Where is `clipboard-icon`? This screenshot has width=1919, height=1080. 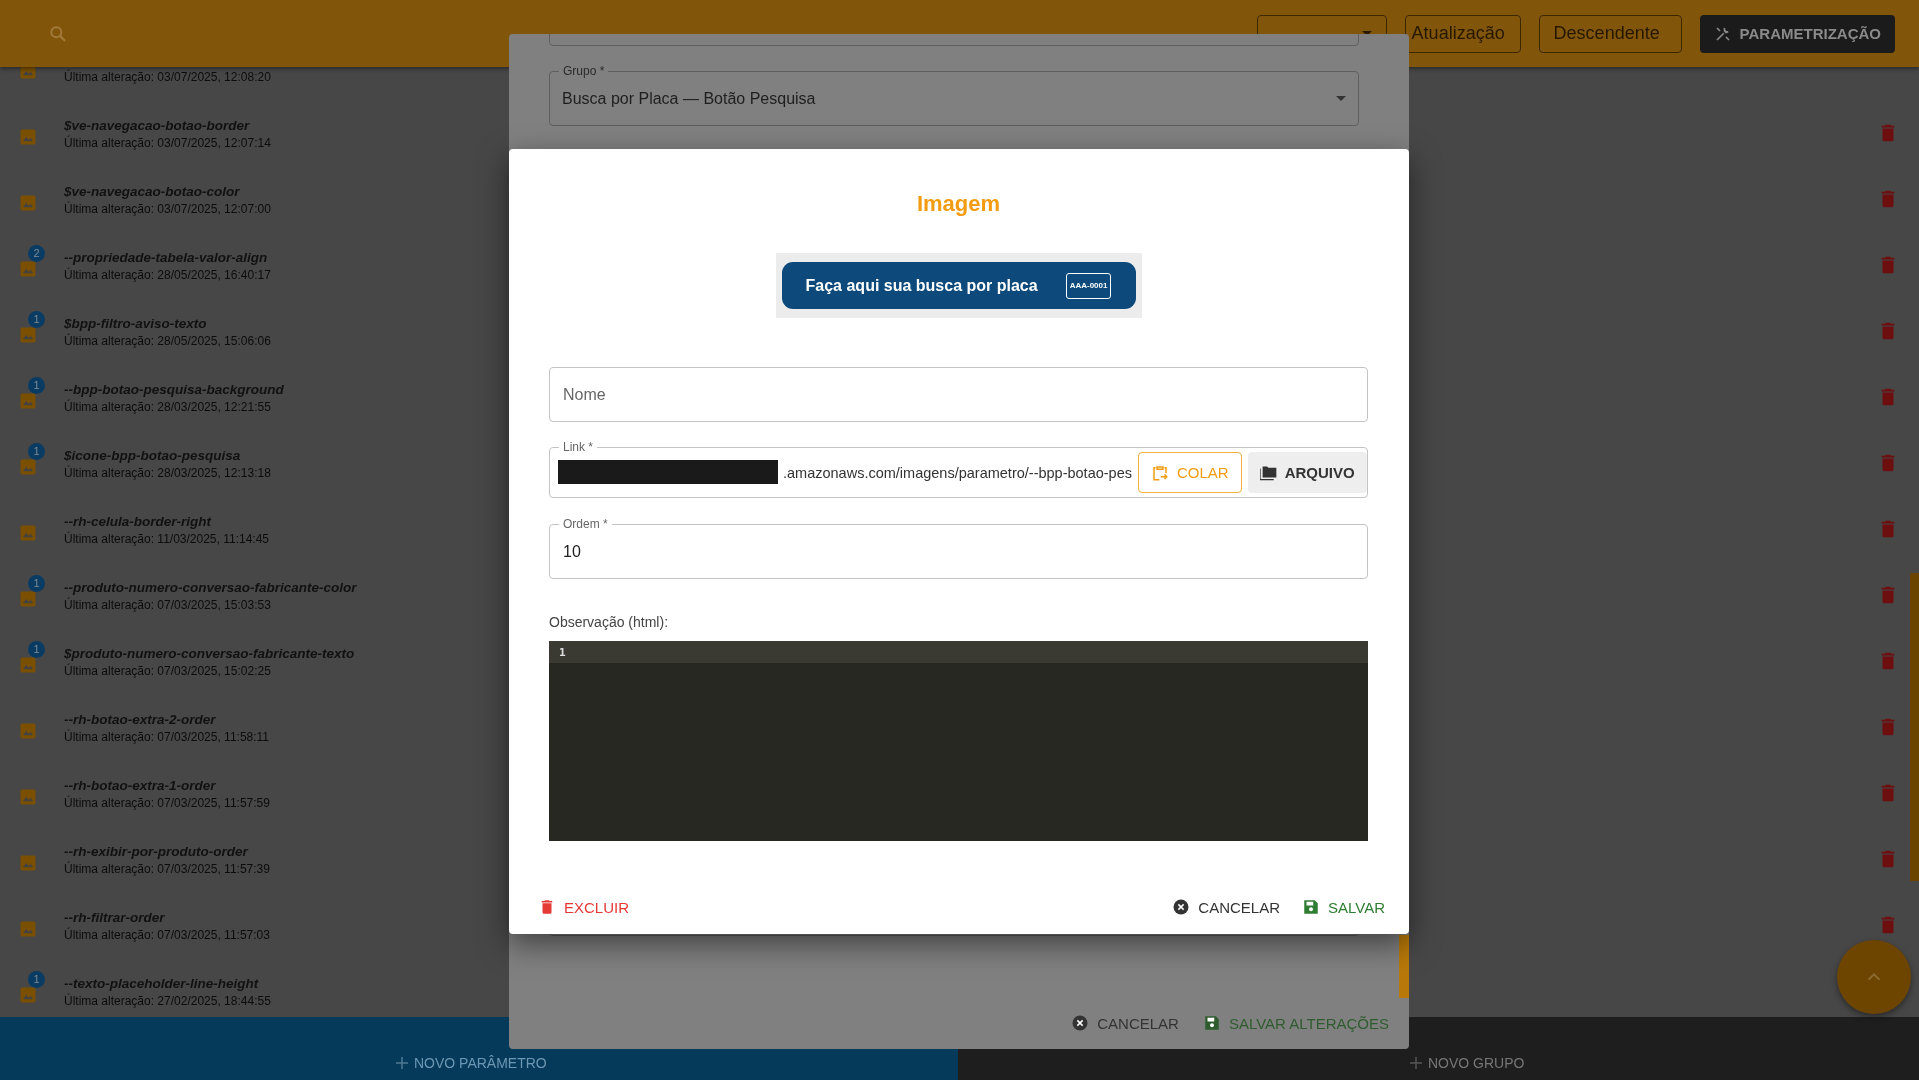 clipboard-icon is located at coordinates (1160, 472).